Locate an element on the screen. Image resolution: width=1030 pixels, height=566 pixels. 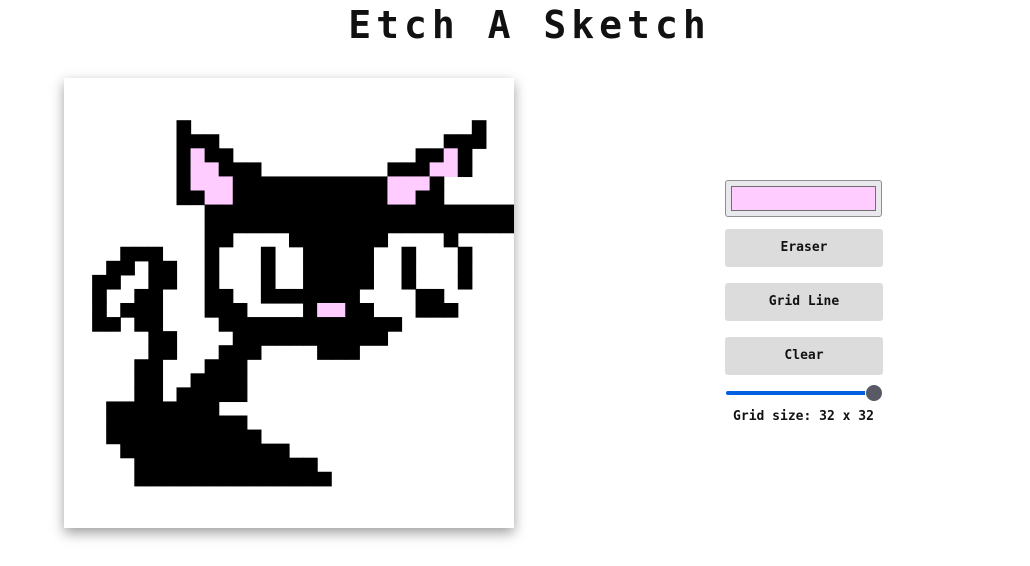
color-picker is located at coordinates (803, 198).